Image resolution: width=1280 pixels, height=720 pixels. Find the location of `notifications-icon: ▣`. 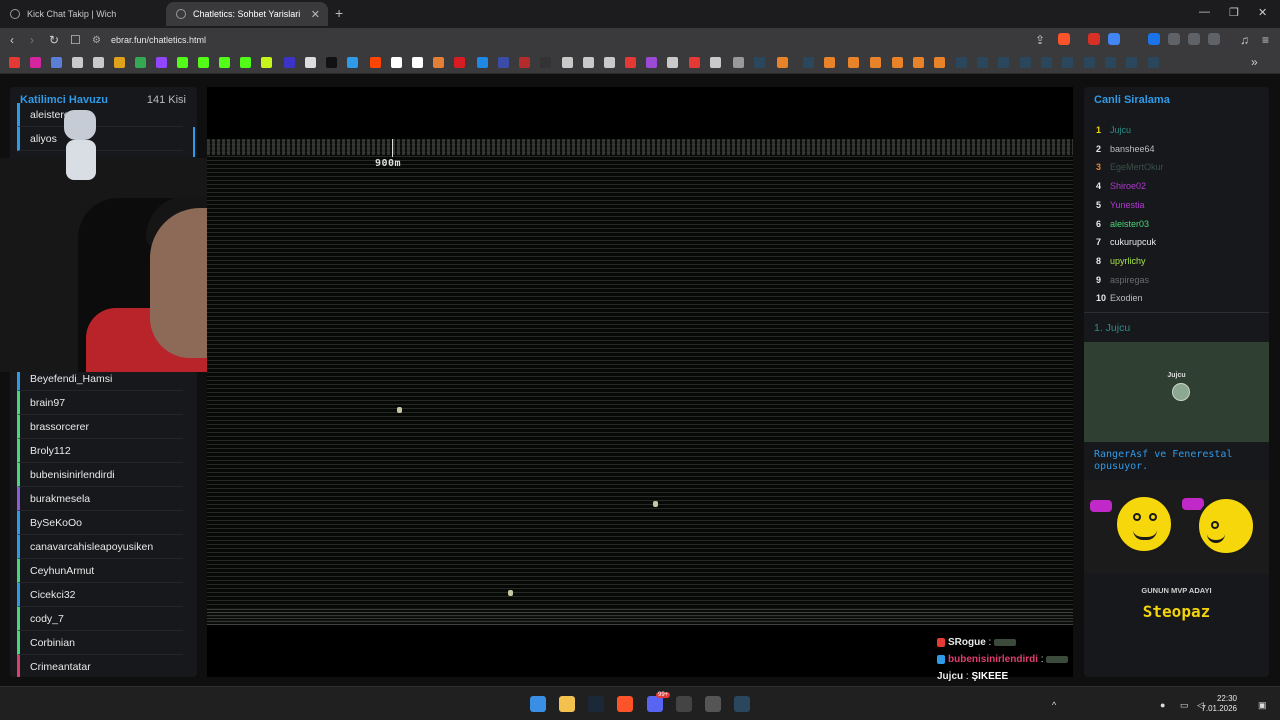

notifications-icon: ▣ is located at coordinates (1262, 705).